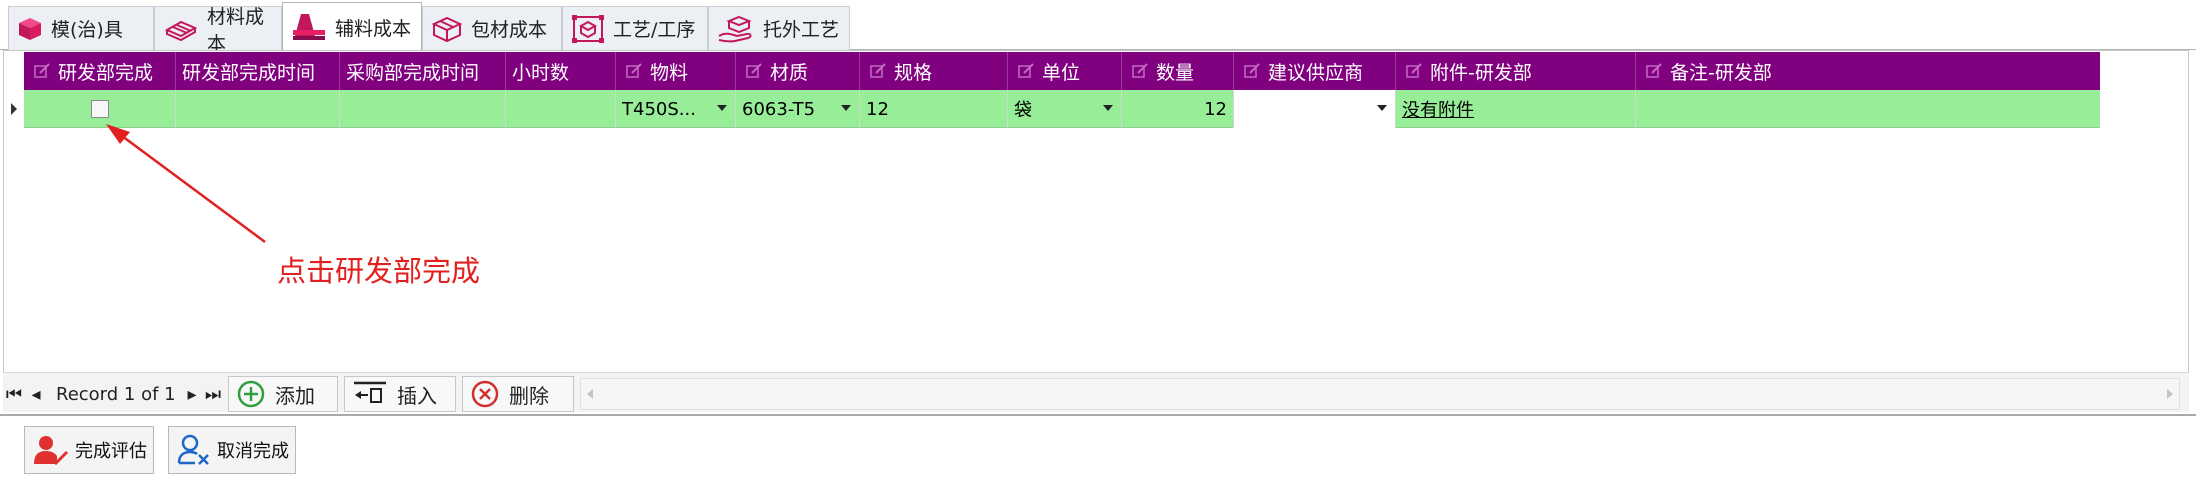 The width and height of the screenshot is (2196, 496). Describe the element at coordinates (99, 109) in the screenshot. I see `rd-complete-checkbox` at that location.